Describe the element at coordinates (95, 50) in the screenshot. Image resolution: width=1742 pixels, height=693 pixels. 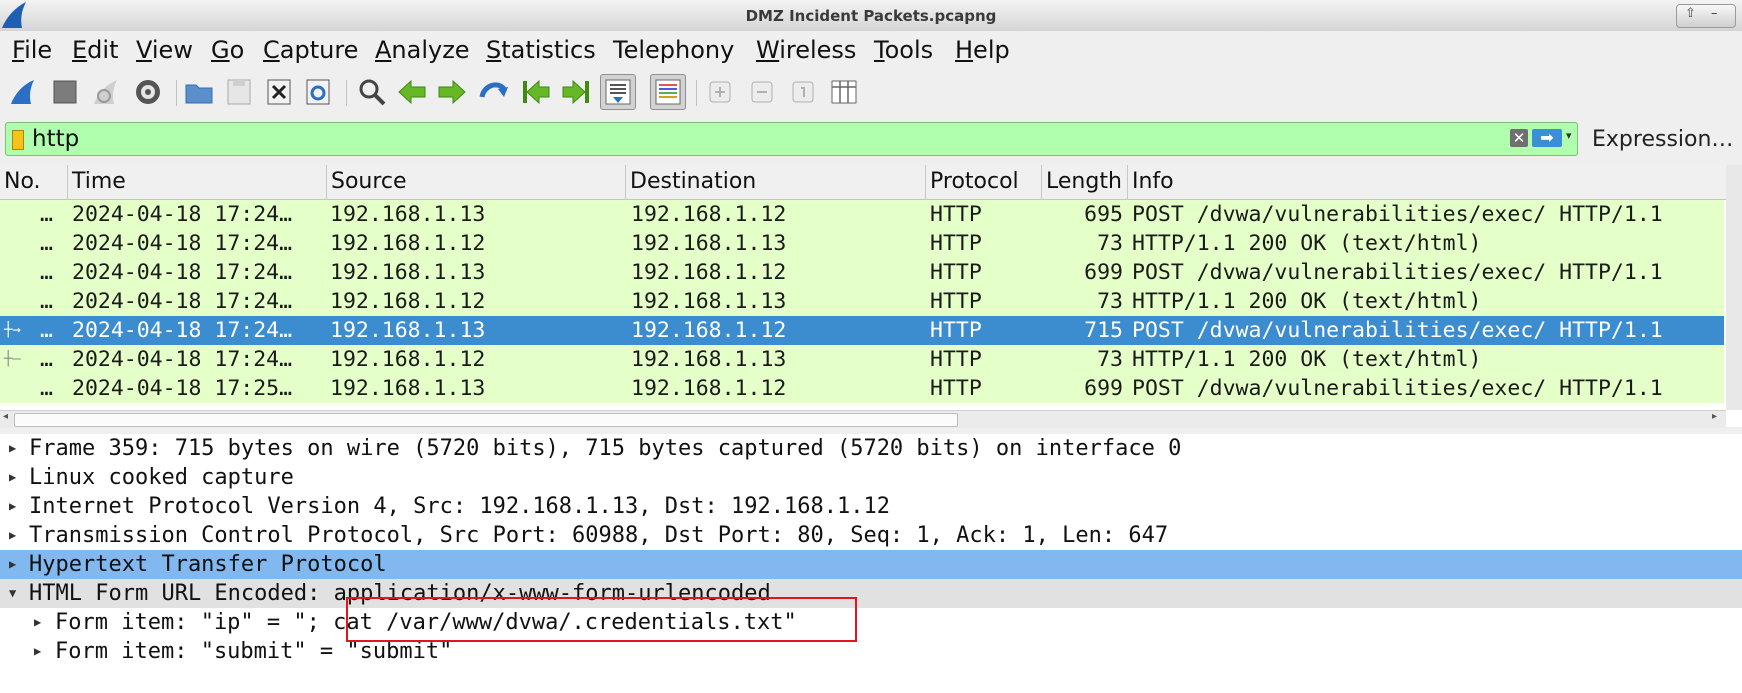
I see `menu-edit: Edit` at that location.